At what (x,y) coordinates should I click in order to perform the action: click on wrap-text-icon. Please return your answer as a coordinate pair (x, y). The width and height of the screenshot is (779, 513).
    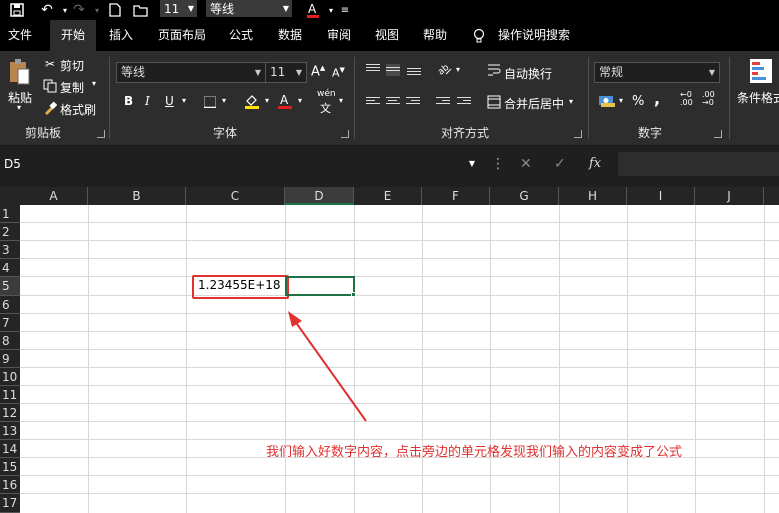
    Looking at the image, I should click on (494, 70).